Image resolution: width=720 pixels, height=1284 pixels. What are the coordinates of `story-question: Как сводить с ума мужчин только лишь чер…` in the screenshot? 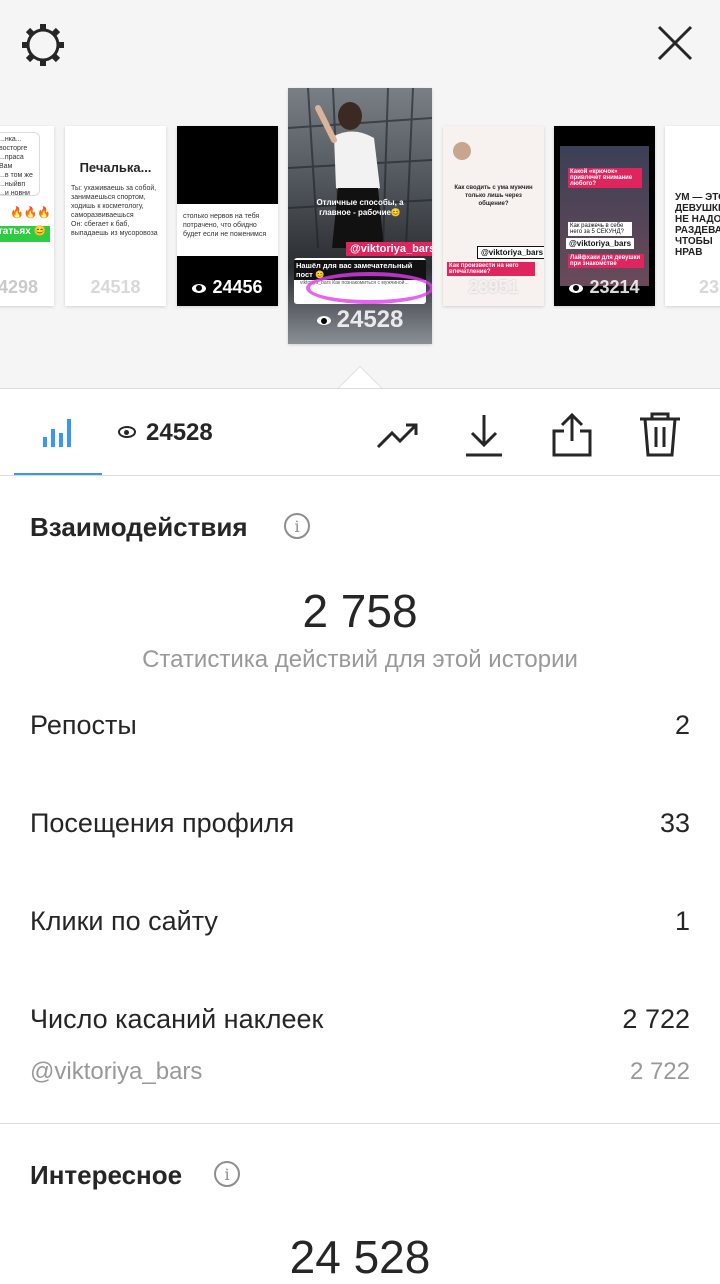 It's located at (493, 196).